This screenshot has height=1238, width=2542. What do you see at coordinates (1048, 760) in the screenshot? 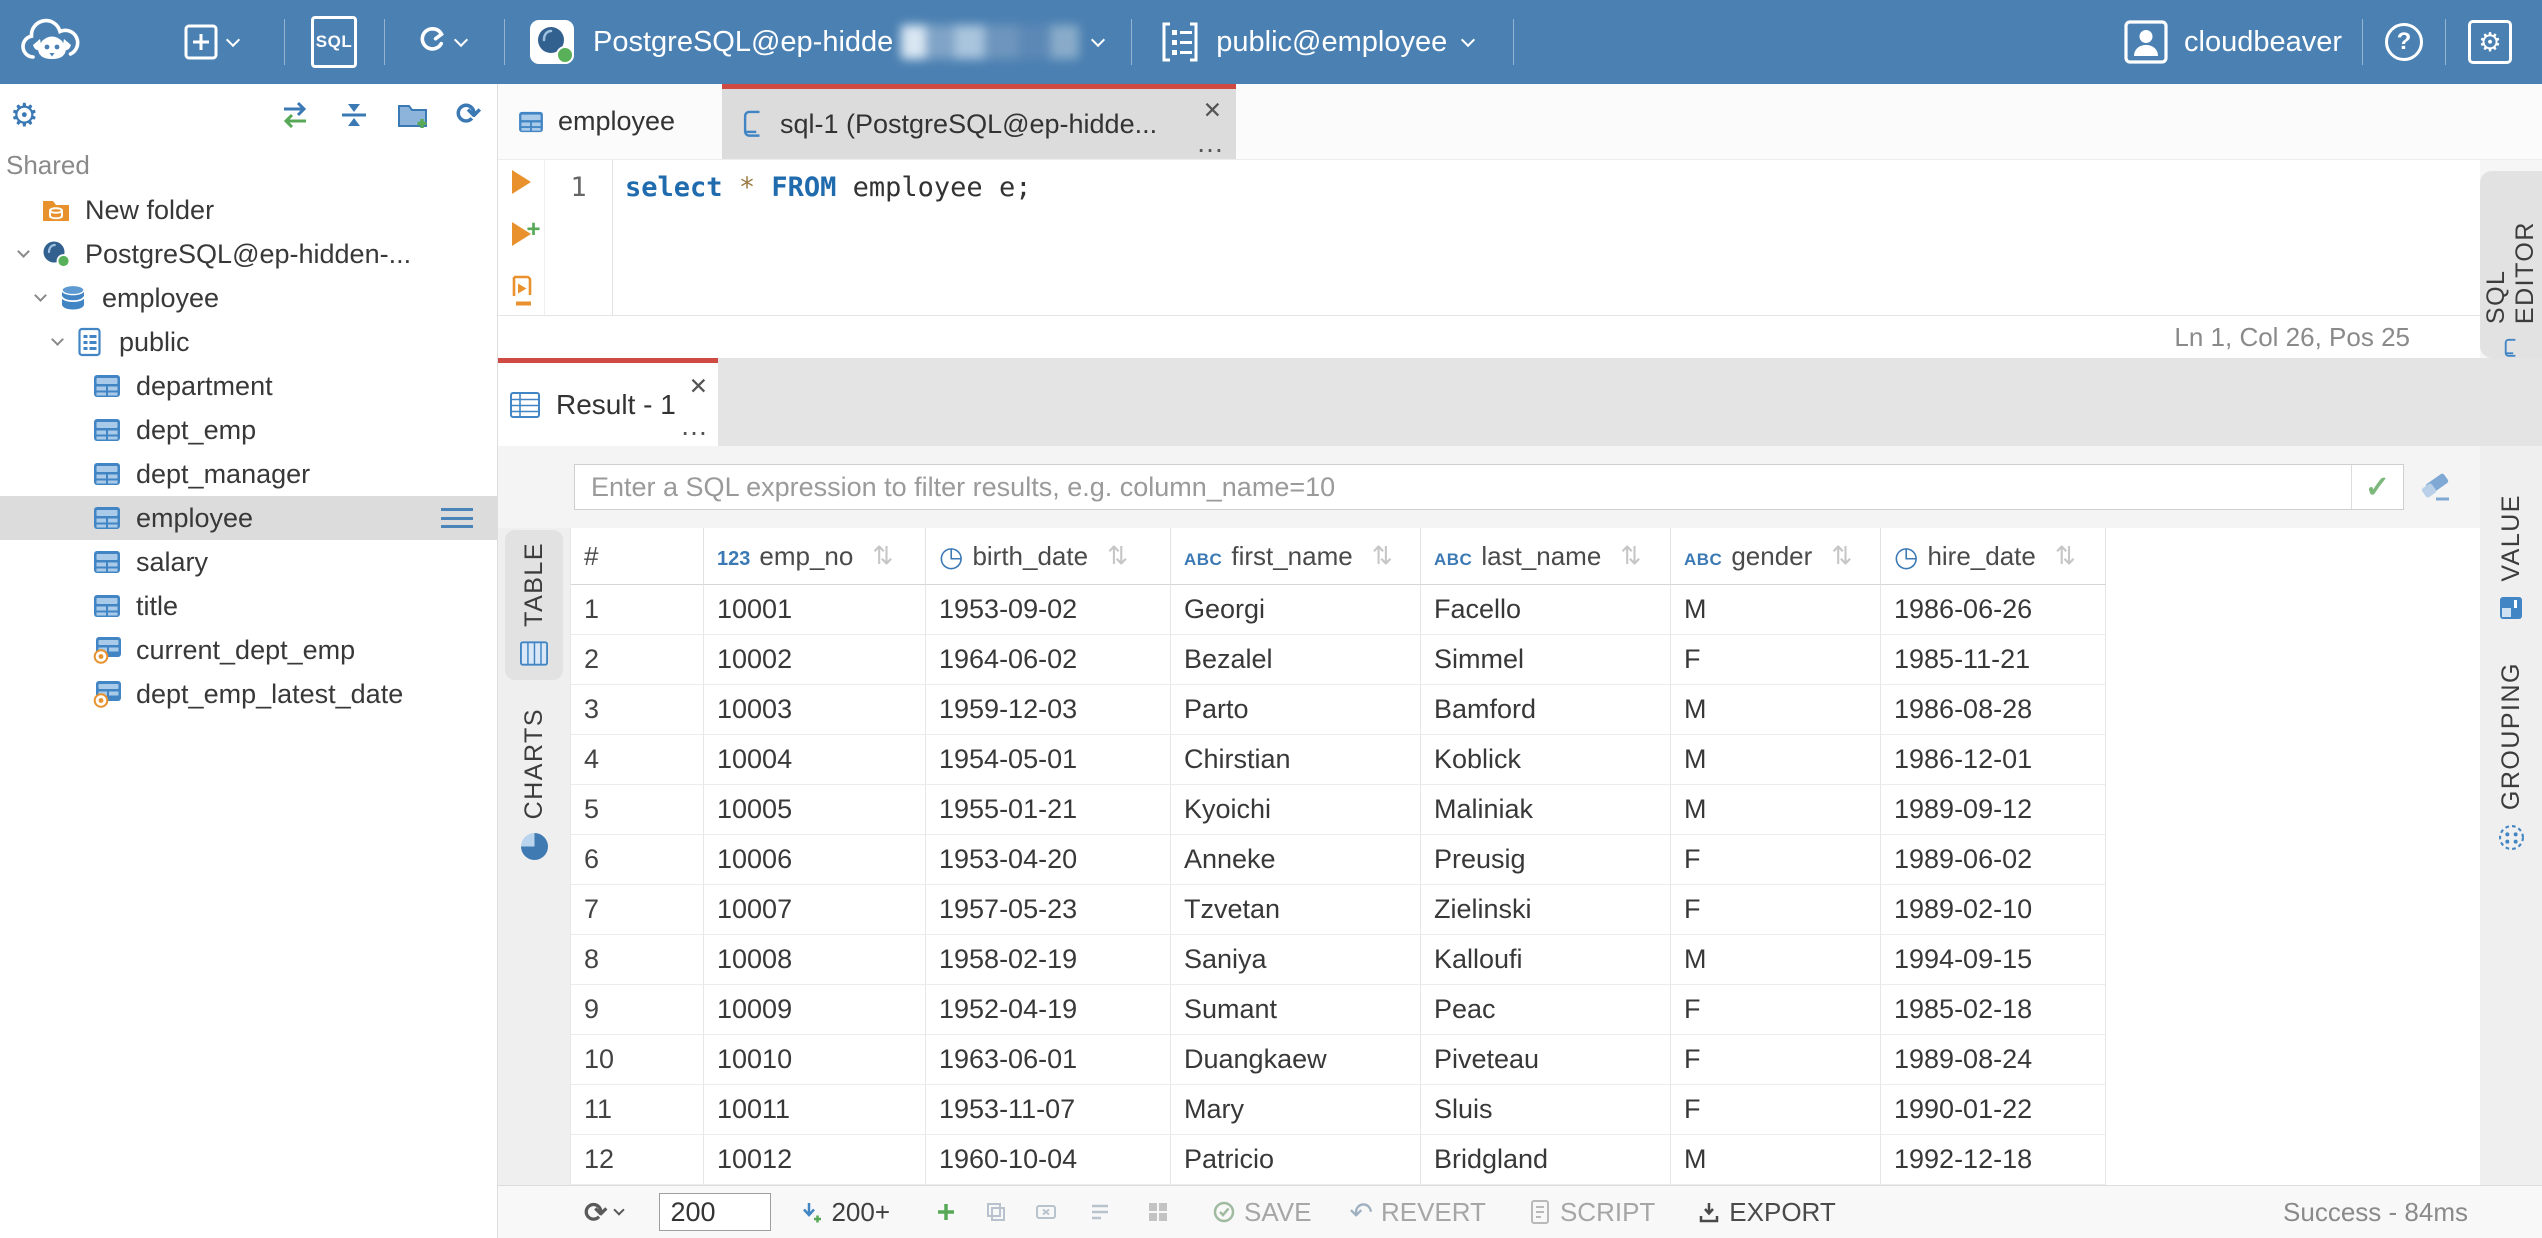
I see `cell-birth-date: 1954-05-01` at bounding box center [1048, 760].